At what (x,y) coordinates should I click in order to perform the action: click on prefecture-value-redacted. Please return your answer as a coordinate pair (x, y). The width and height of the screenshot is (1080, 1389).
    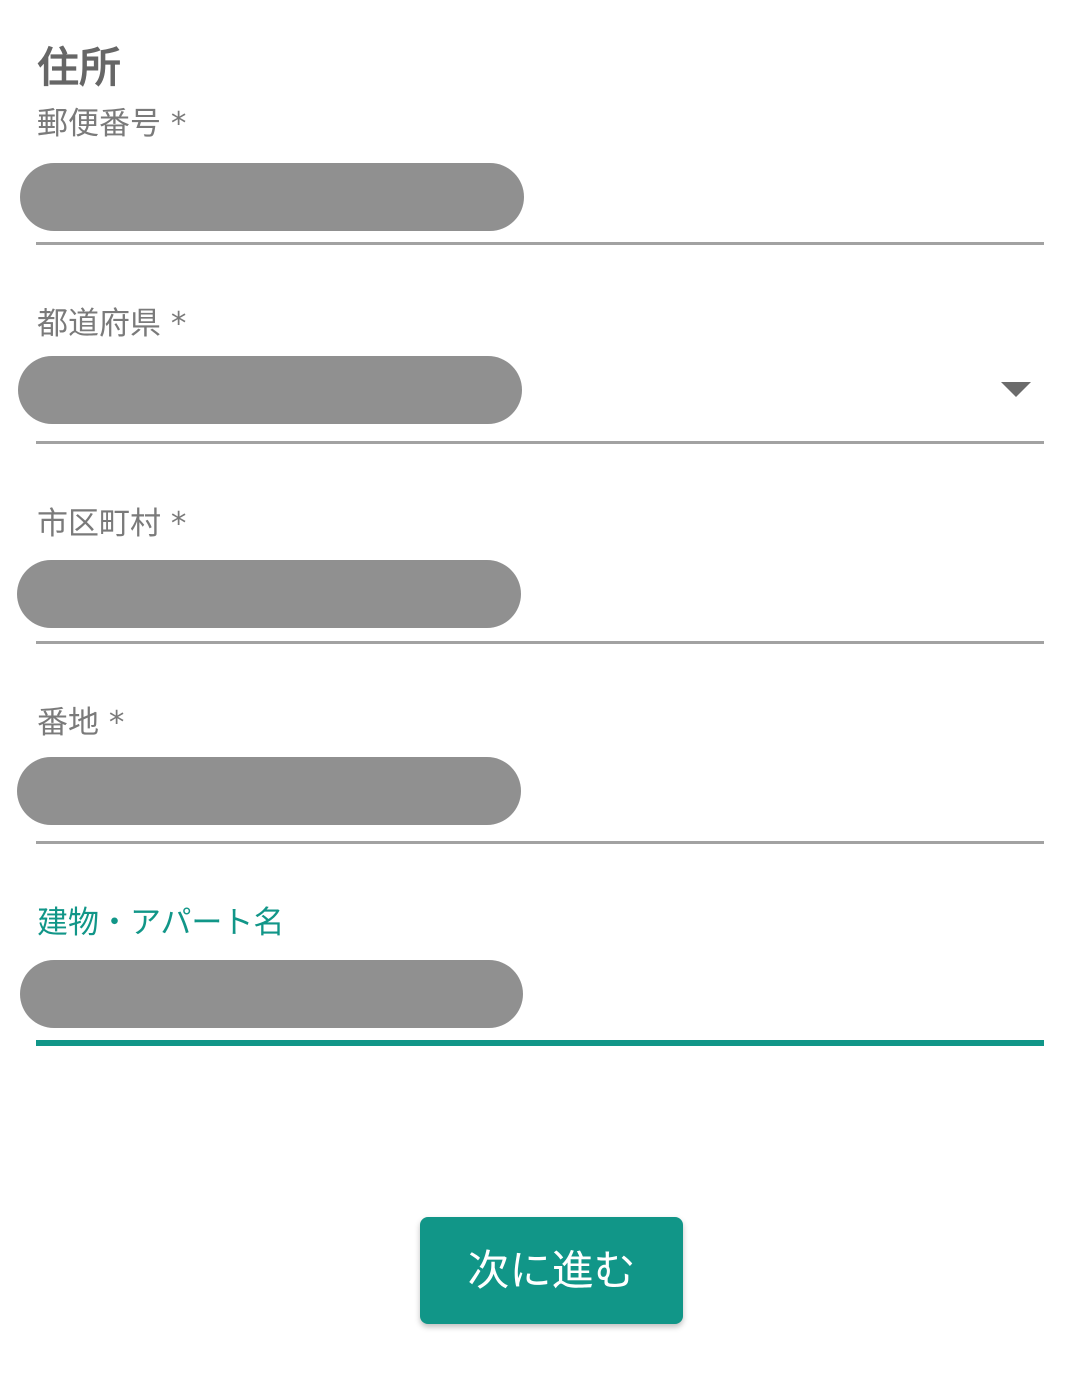
    Looking at the image, I should click on (270, 390).